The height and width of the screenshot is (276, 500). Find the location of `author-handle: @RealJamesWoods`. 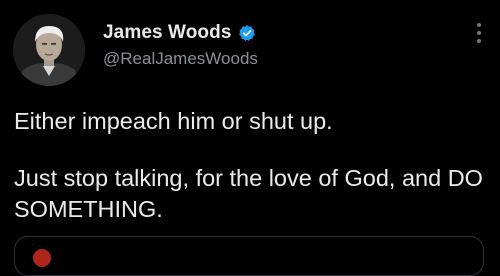

author-handle: @RealJamesWoods is located at coordinates (180, 59).